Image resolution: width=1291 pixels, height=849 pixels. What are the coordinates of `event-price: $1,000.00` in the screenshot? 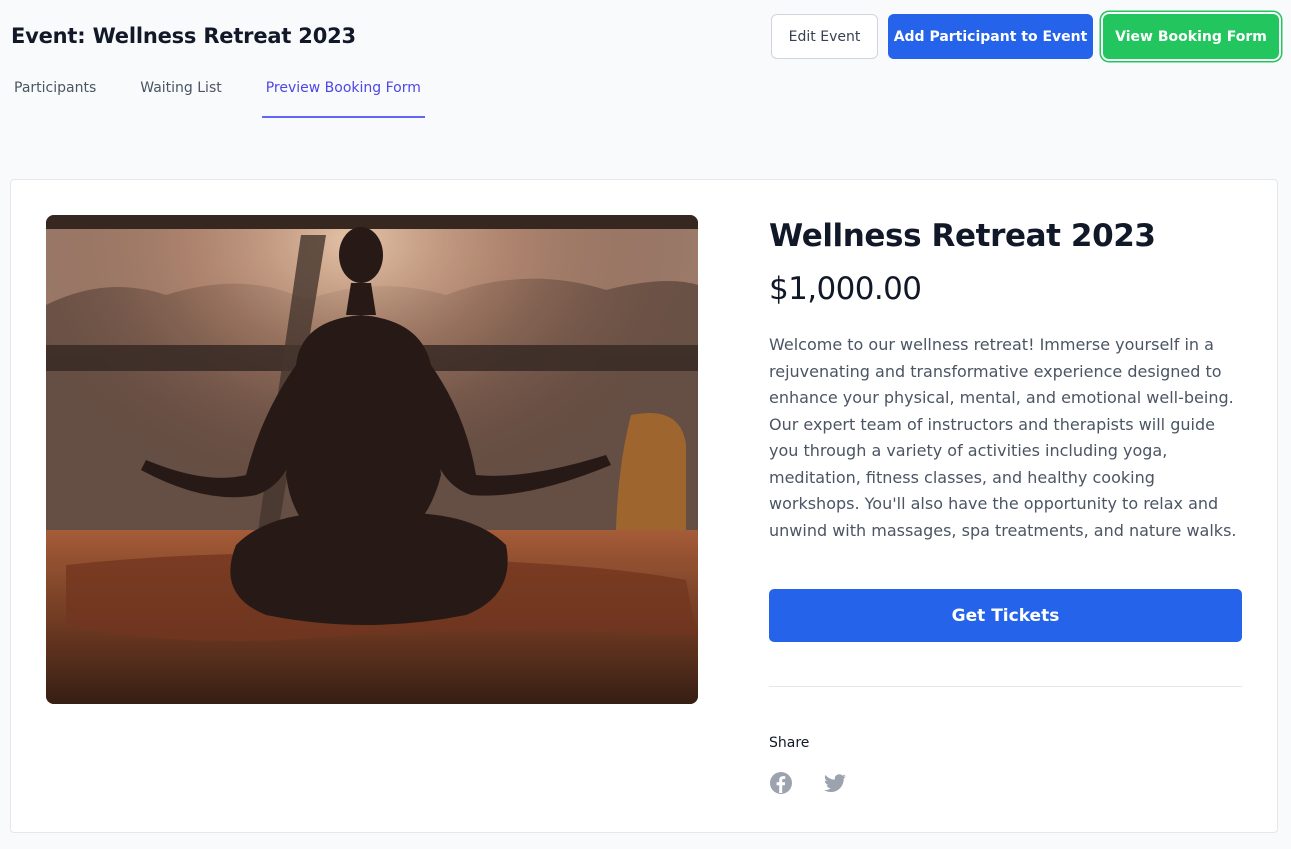 It's located at (845, 289).